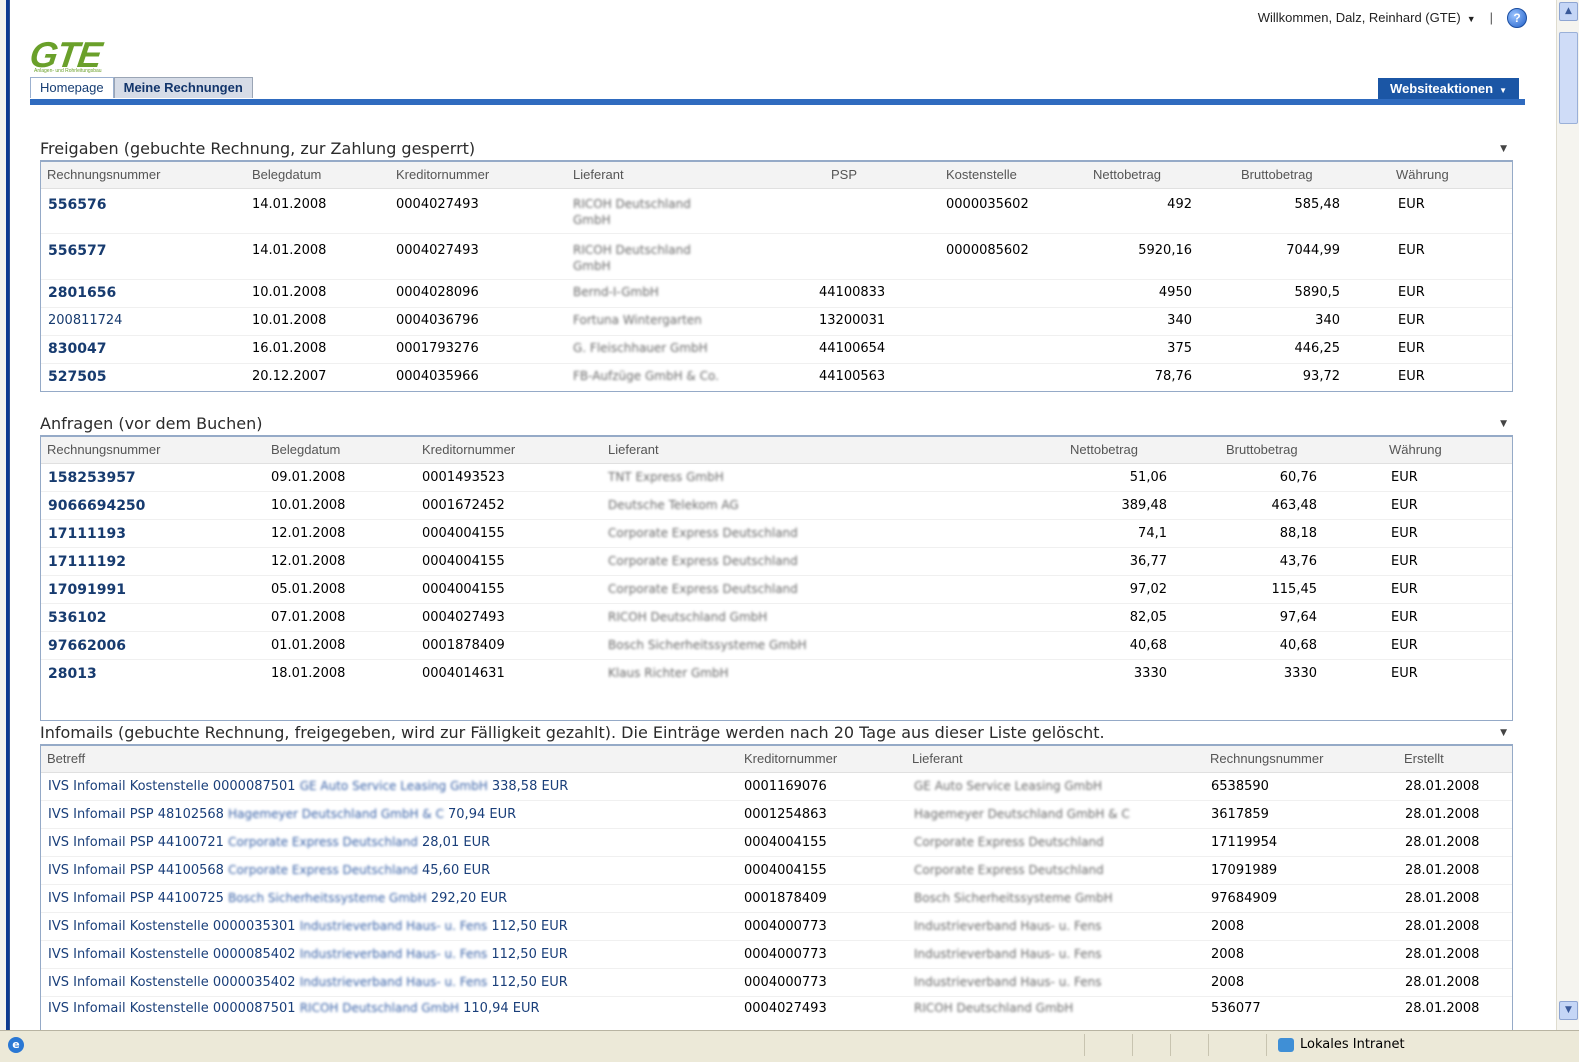 Image resolution: width=1579 pixels, height=1062 pixels. I want to click on betreff-lieferant: Bosch Sicherheitssysteme GmbH, so click(327, 898).